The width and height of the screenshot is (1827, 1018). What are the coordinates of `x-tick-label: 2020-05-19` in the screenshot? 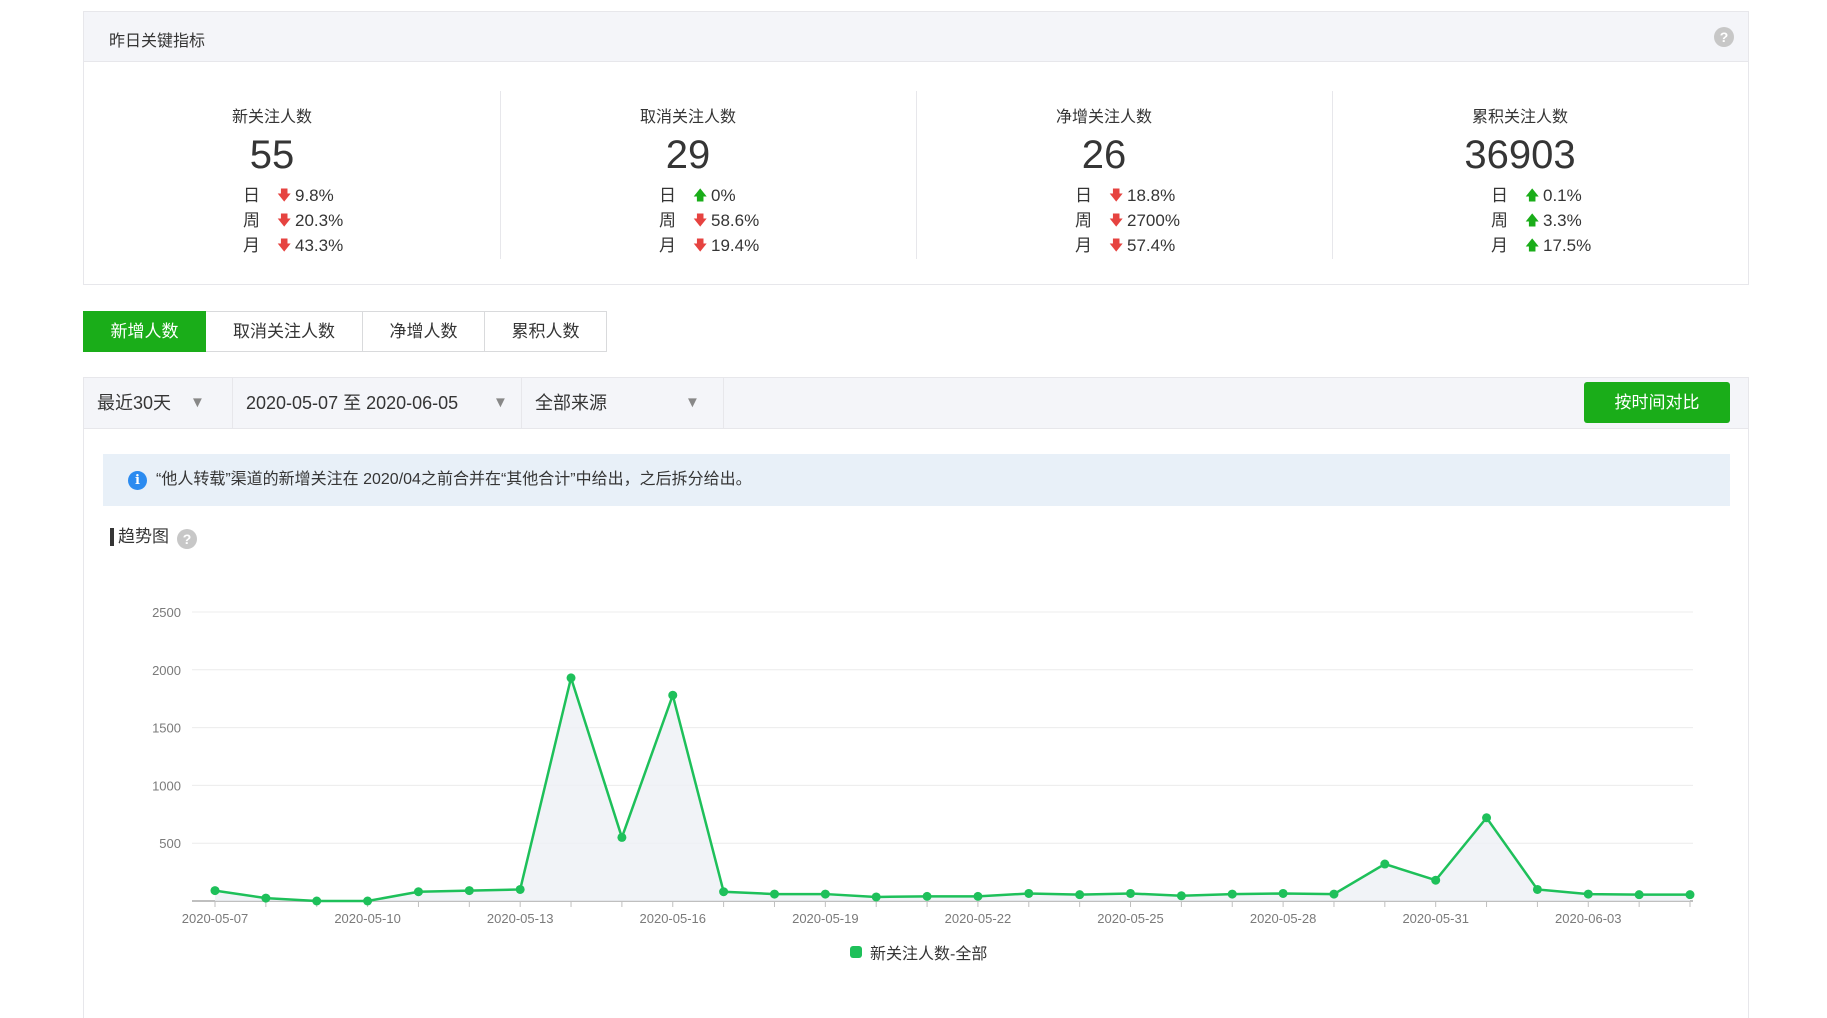 It's located at (825, 918).